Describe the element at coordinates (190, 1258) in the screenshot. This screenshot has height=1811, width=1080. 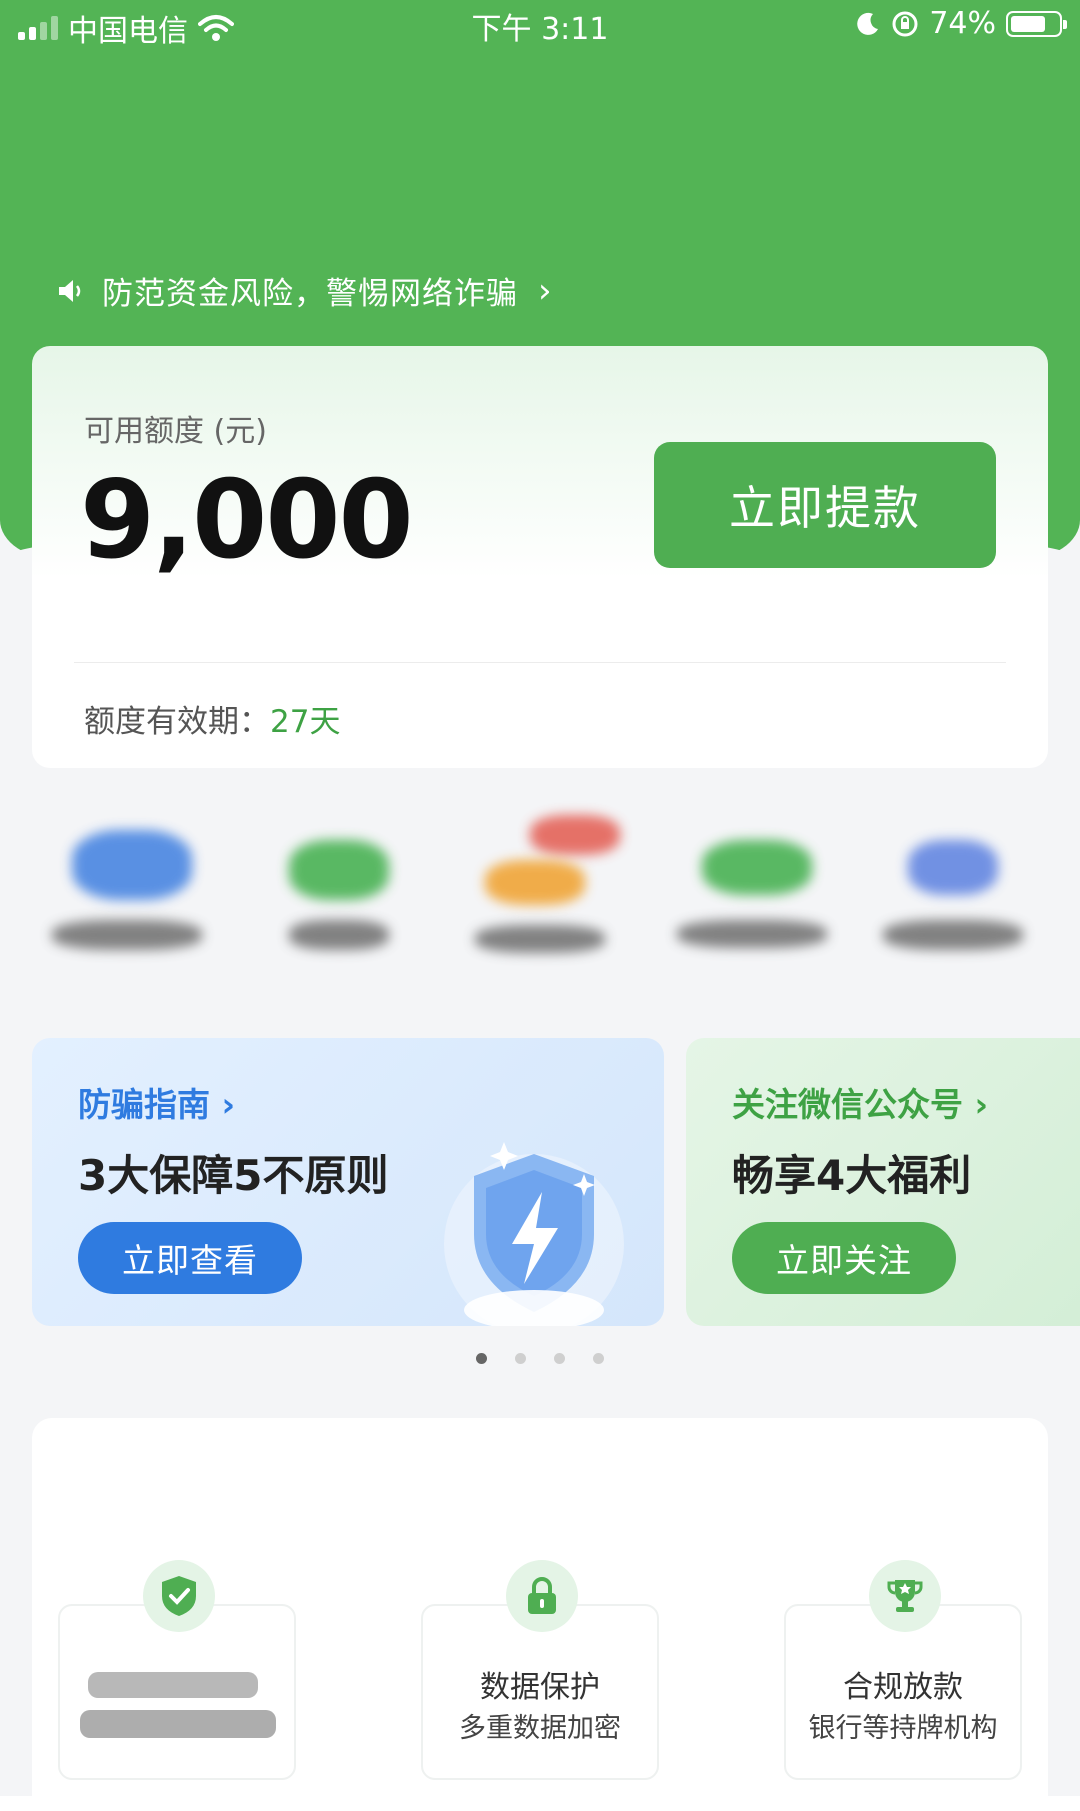
I see `view-now-button: 立即查看` at that location.